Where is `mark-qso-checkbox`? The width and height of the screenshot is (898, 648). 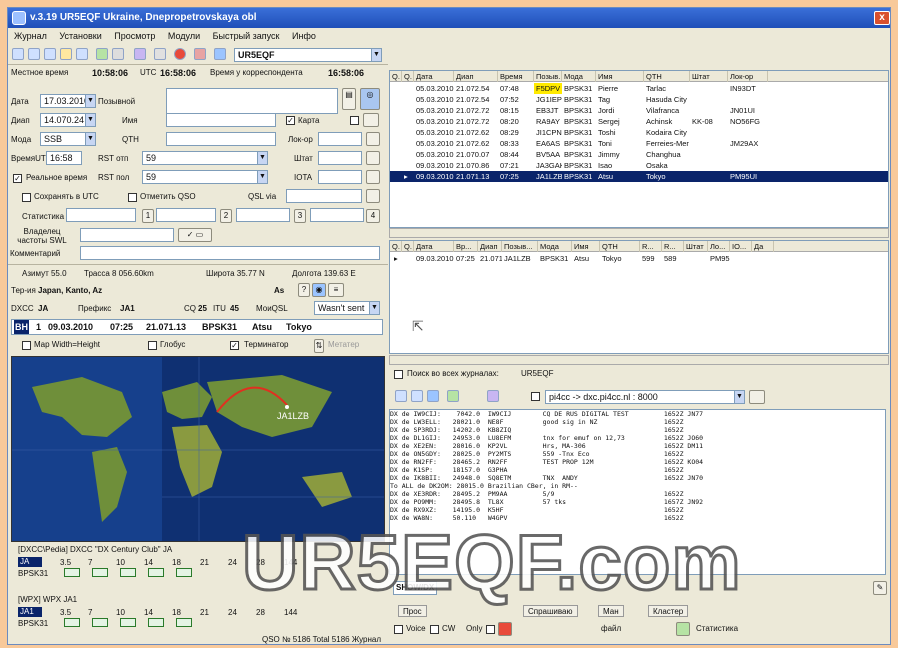
mark-qso-checkbox is located at coordinates (132, 197).